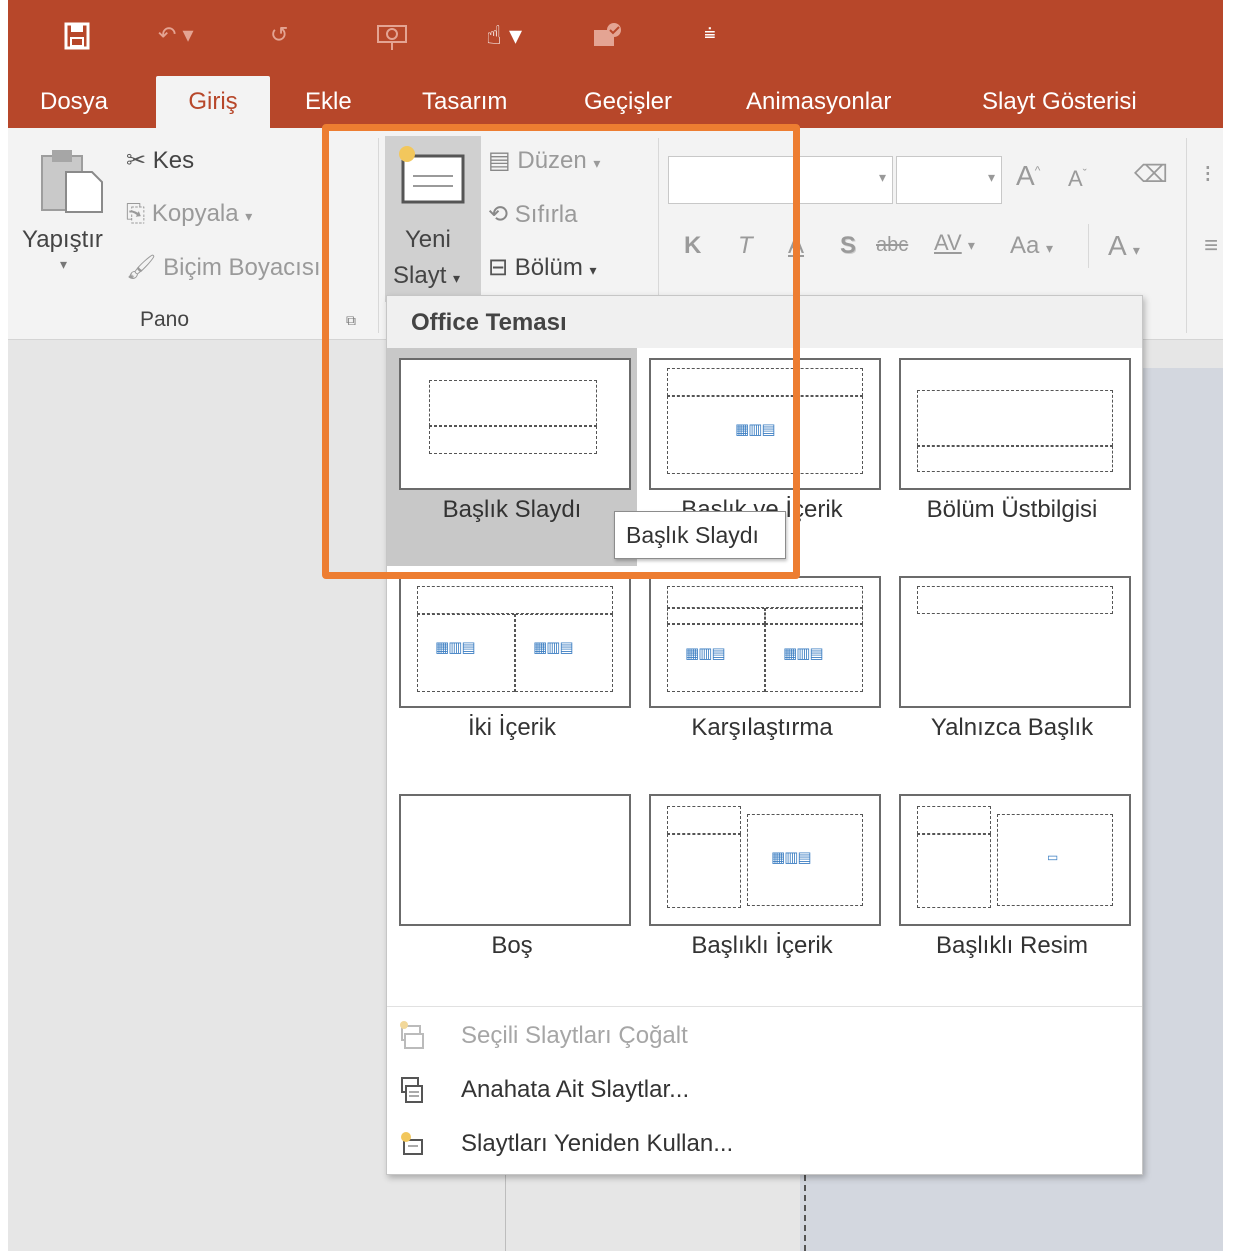 The width and height of the screenshot is (1235, 1251). Describe the element at coordinates (412, 1143) in the screenshot. I see `reuse-slides-icon` at that location.